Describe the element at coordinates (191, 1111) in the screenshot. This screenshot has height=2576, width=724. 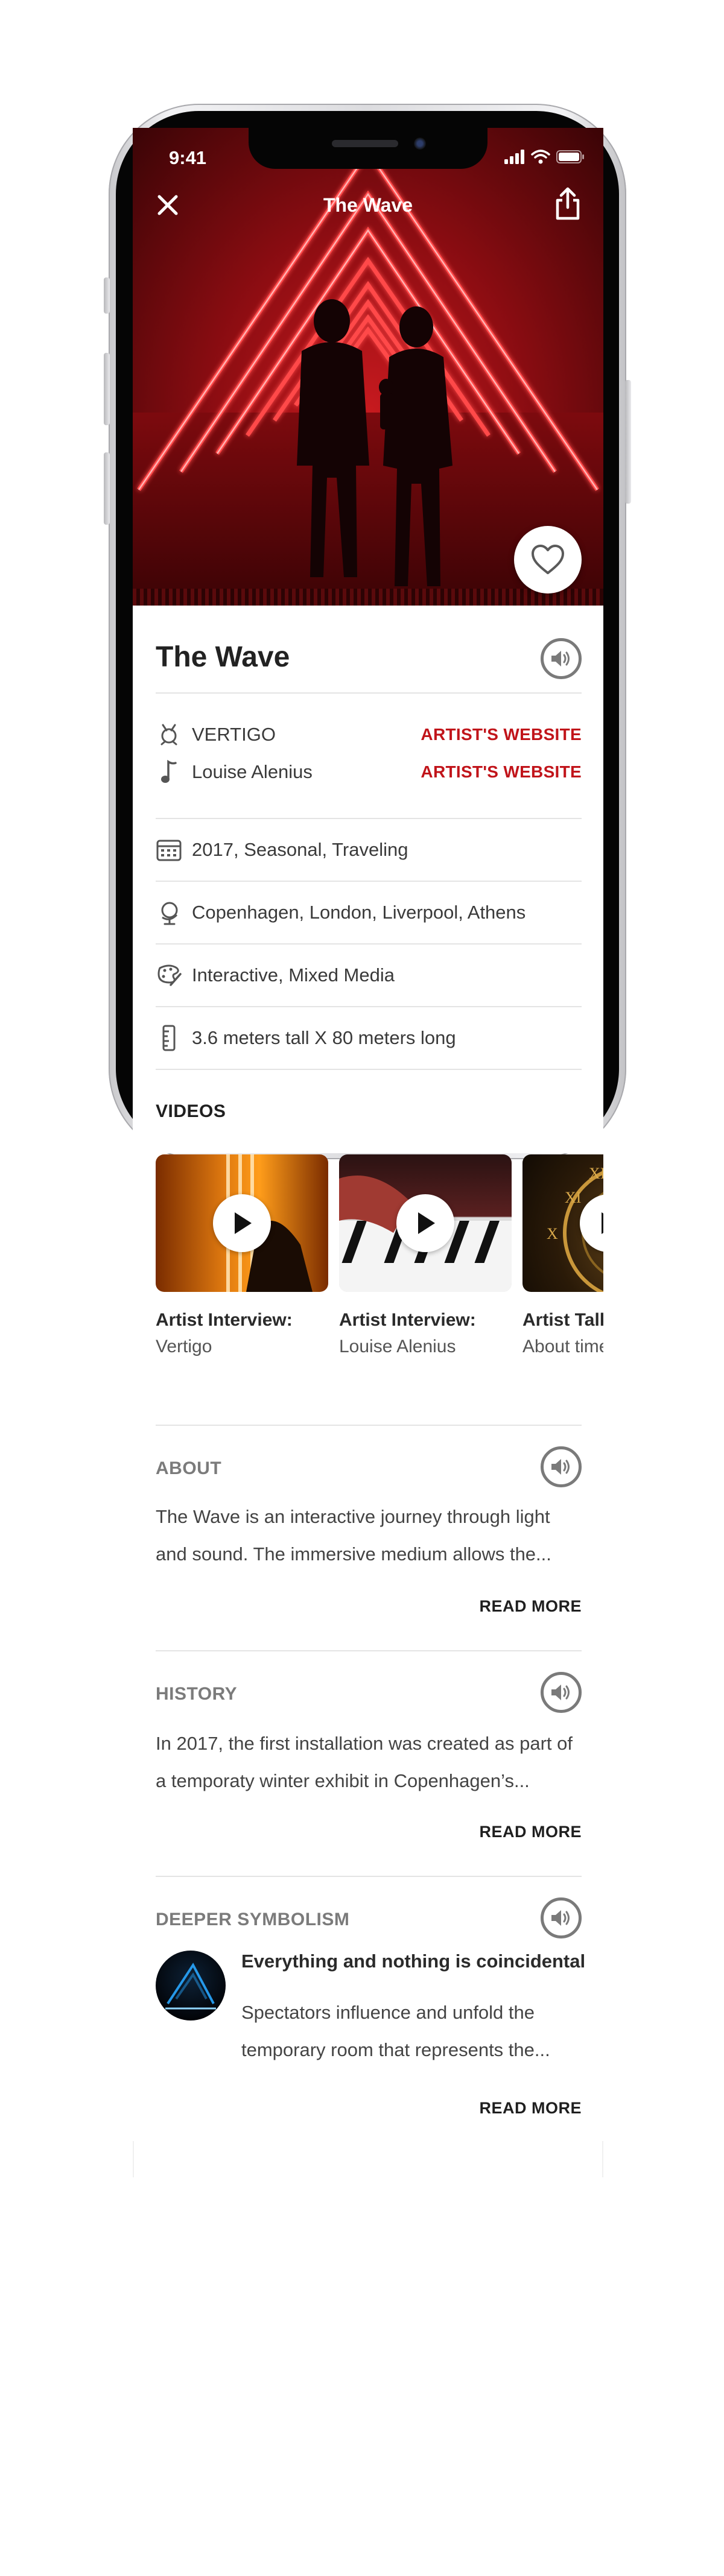
I see `videos-label: VIDEOS` at that location.